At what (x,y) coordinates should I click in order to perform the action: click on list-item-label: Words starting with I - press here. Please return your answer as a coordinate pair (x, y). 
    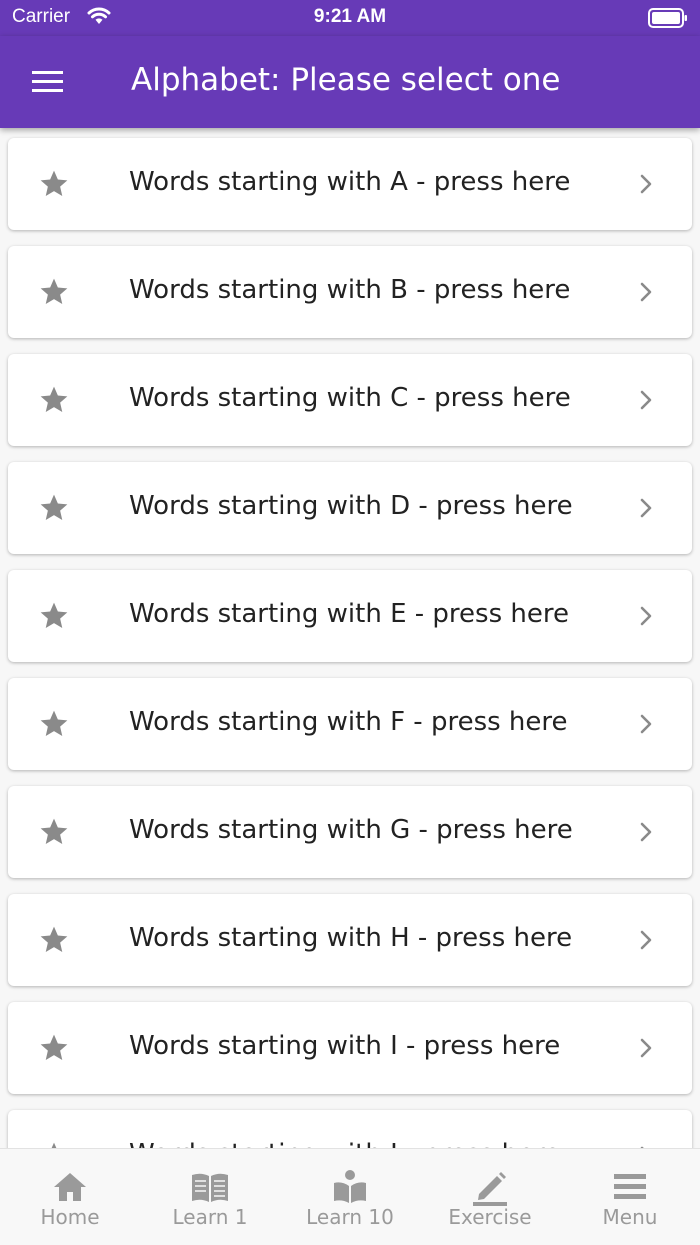
    Looking at the image, I should click on (345, 1046).